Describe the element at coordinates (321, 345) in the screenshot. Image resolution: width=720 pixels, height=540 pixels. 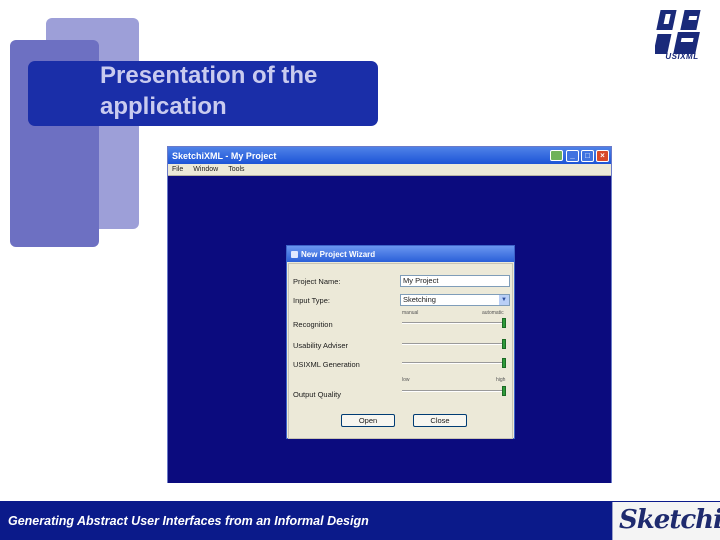
I see `usability-label: Usability Adviser` at that location.